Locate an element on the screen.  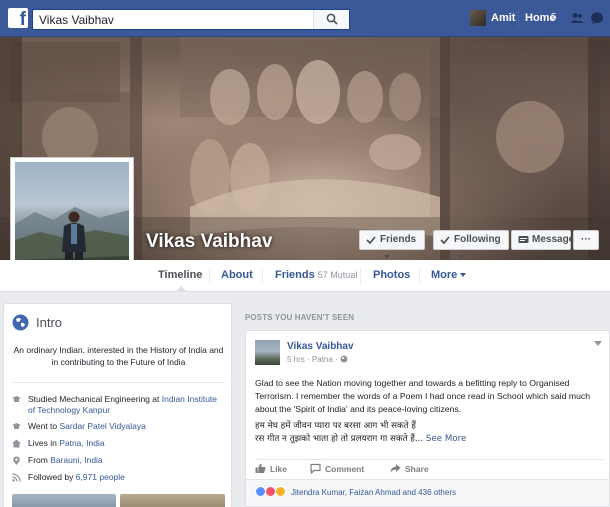
intro-item-school: Went to Sardar Patel Vidyalaya is located at coordinates (117, 426).